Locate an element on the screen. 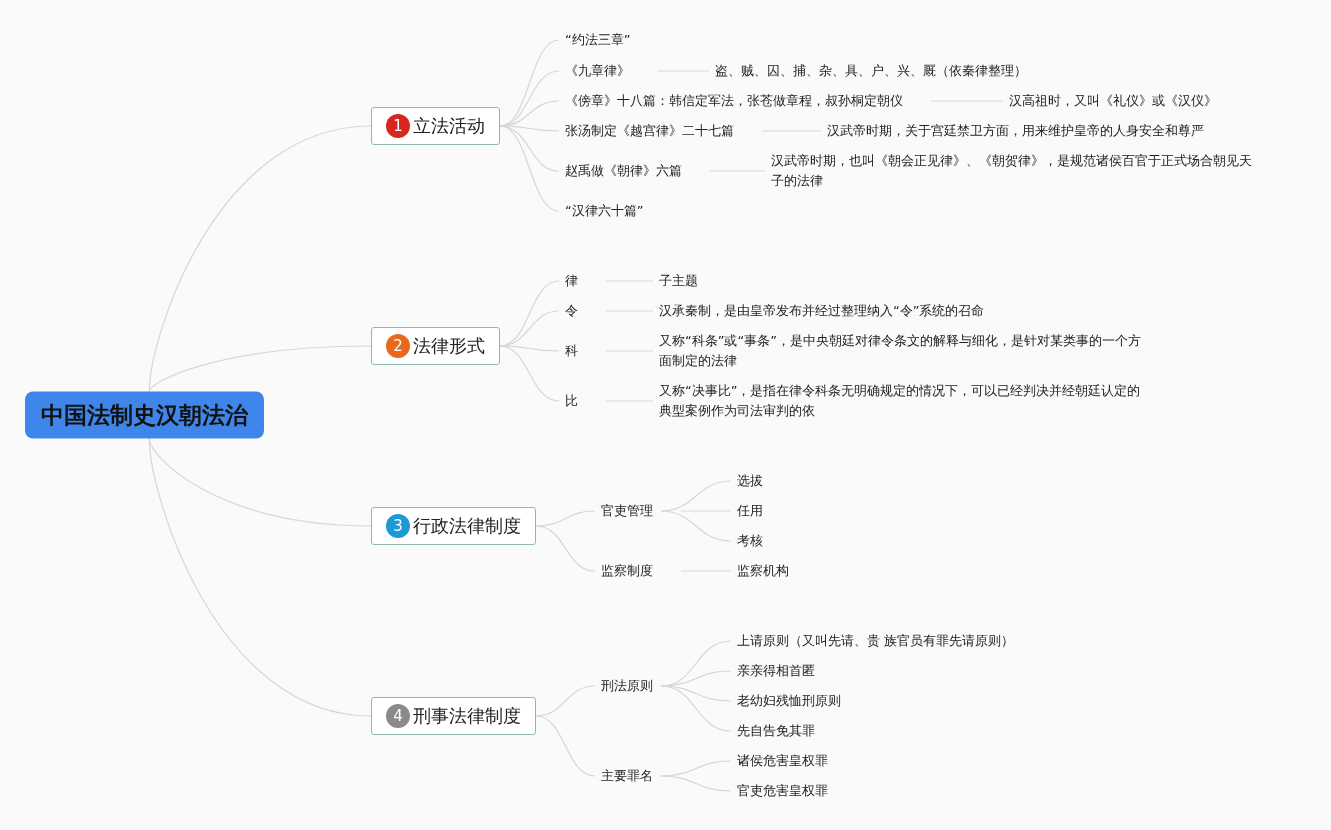  topic-label: 汉高祖时，又叫《礼仪》或《汉仪》 is located at coordinates (1113, 101).